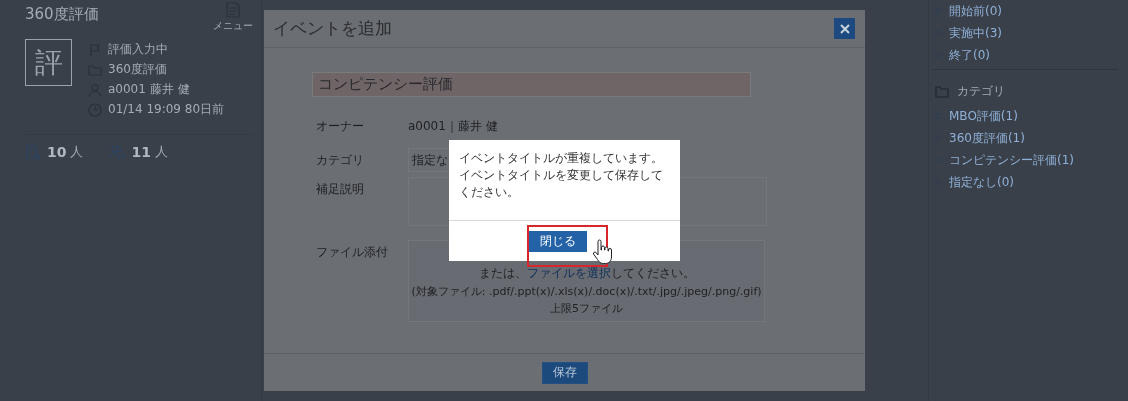 This screenshot has height=401, width=1128. What do you see at coordinates (531, 84) in the screenshot?
I see `event-title-field: コンピテンシー評価` at bounding box center [531, 84].